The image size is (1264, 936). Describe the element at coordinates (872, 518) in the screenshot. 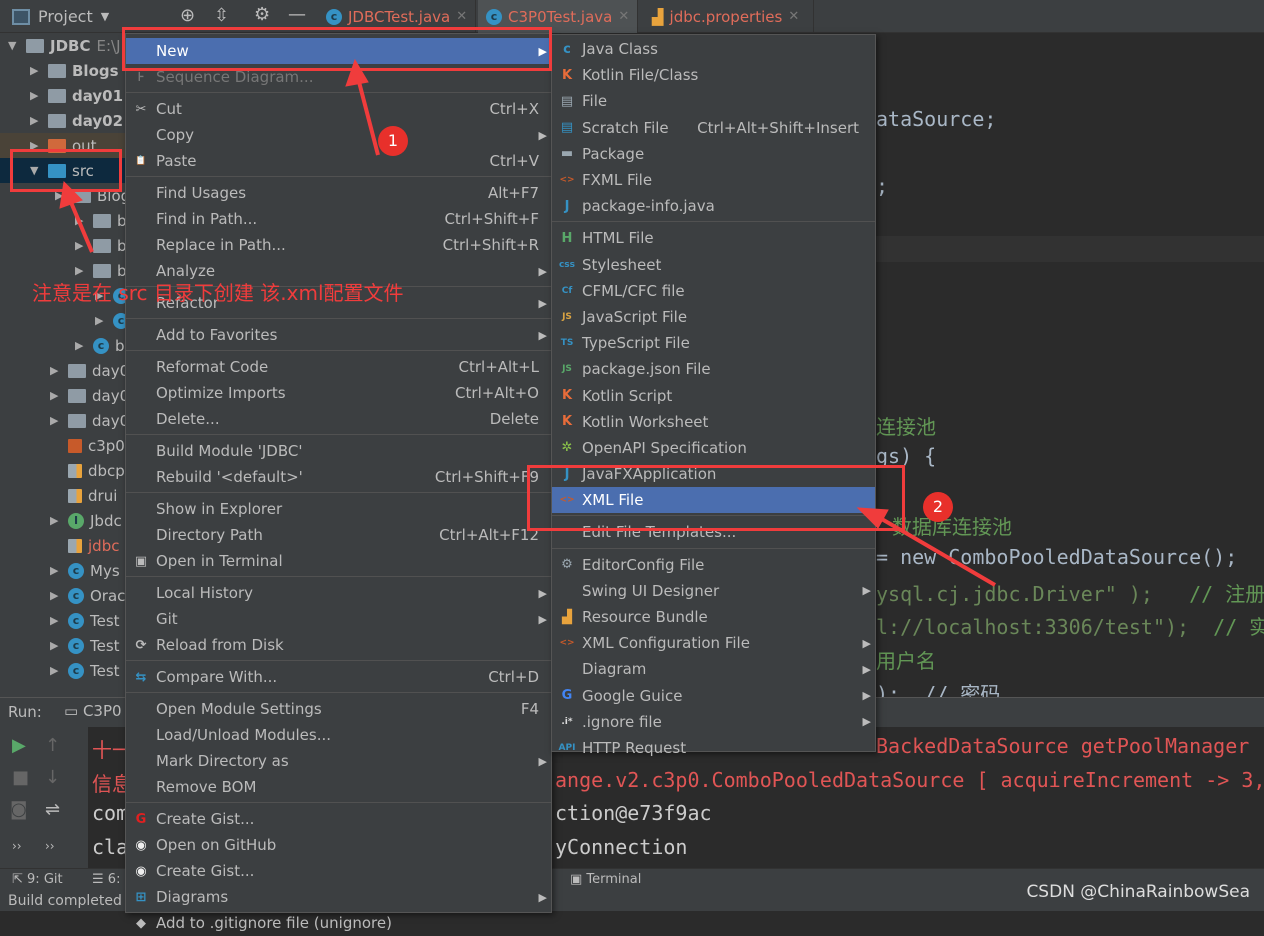

I see `arrow-2-head` at that location.